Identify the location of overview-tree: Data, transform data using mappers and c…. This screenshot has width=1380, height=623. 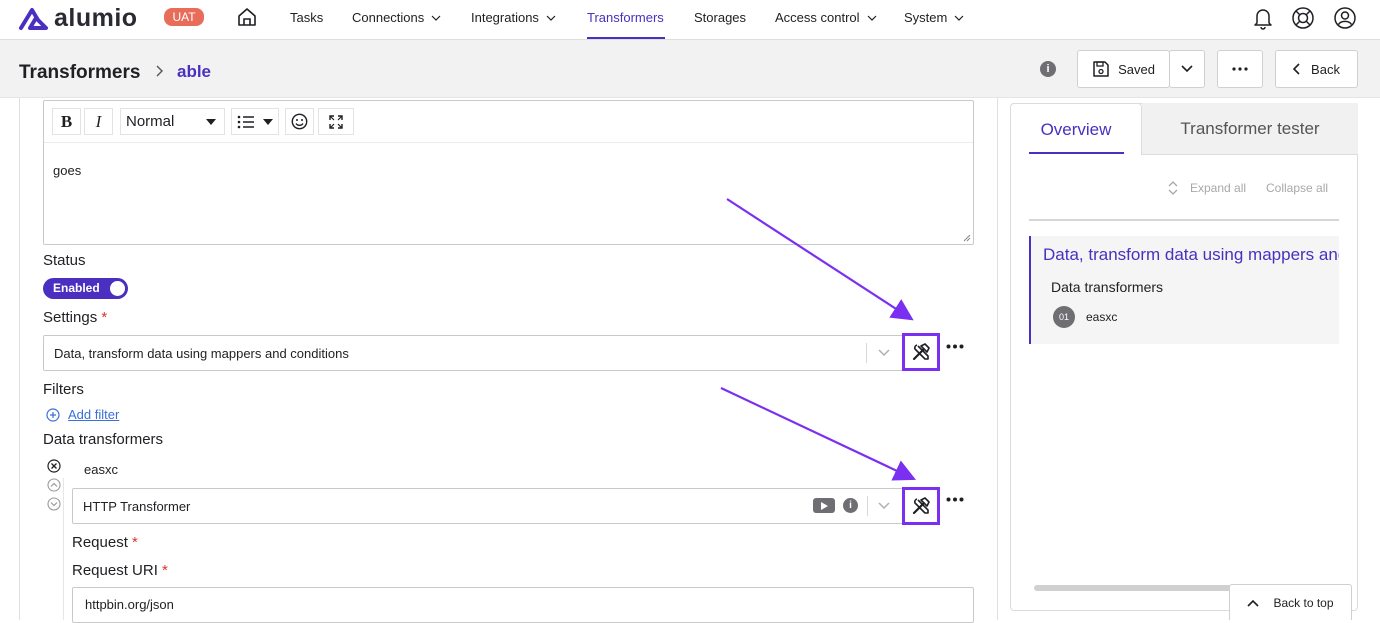
(1184, 290).